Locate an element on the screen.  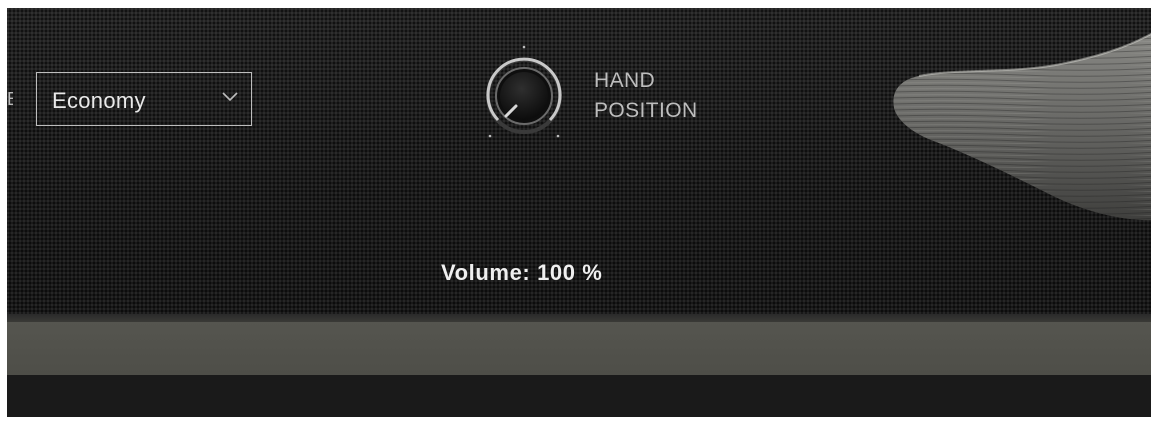
hand-position-knob is located at coordinates (524, 94).